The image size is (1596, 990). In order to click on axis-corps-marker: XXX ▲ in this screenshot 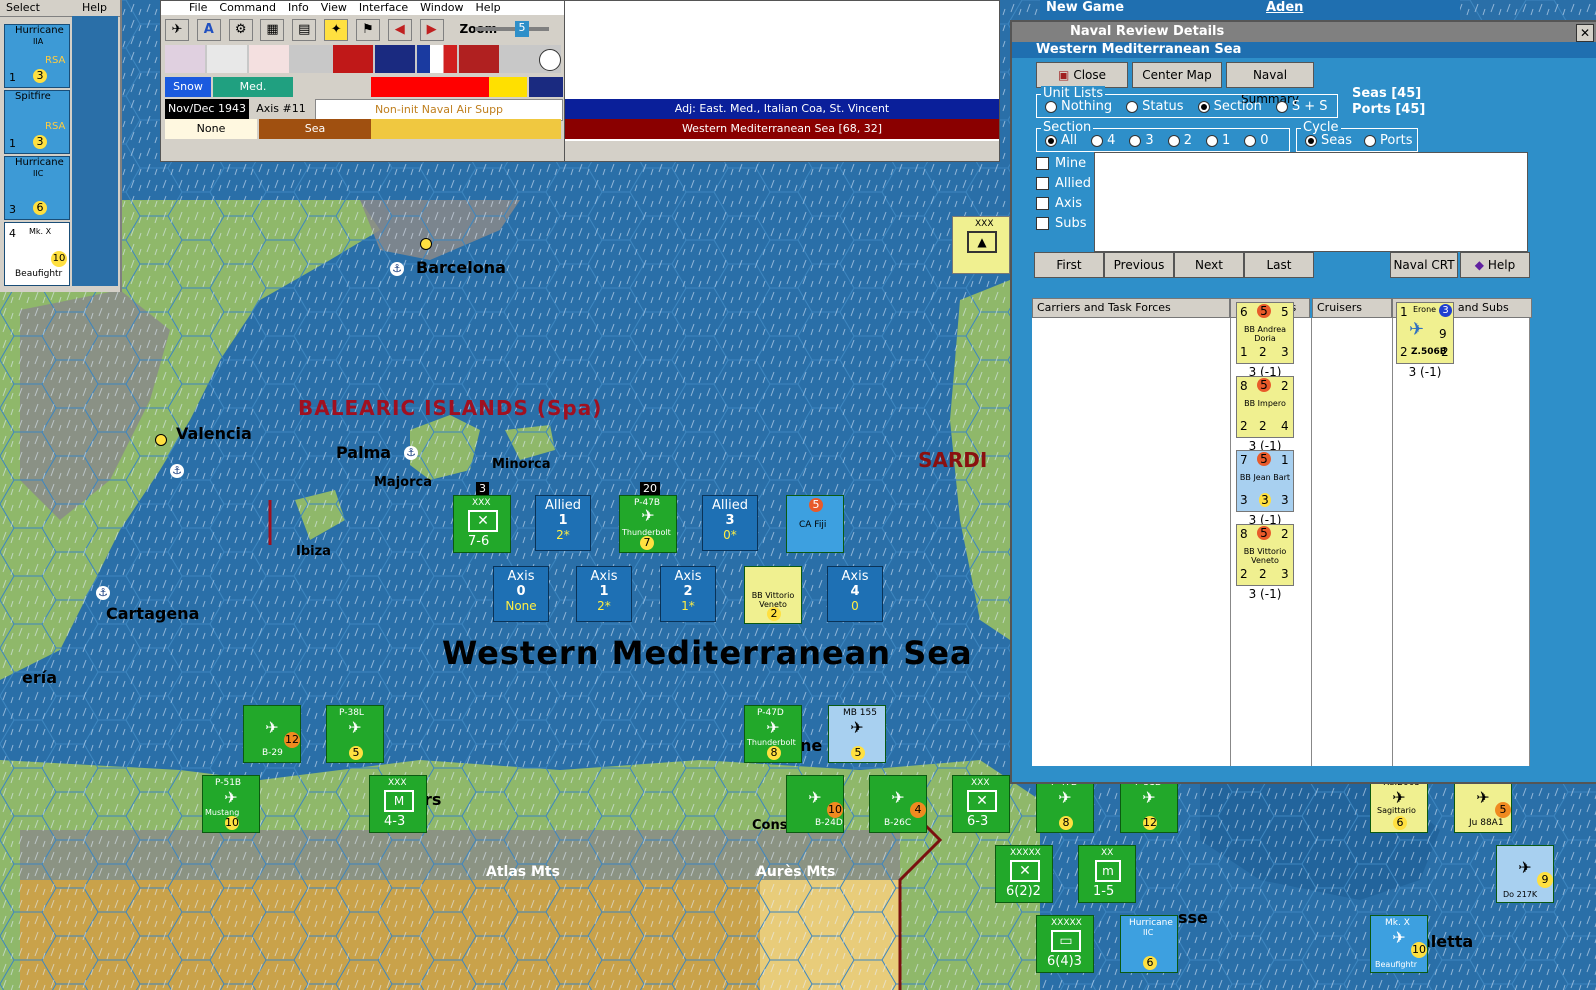, I will do `click(981, 245)`.